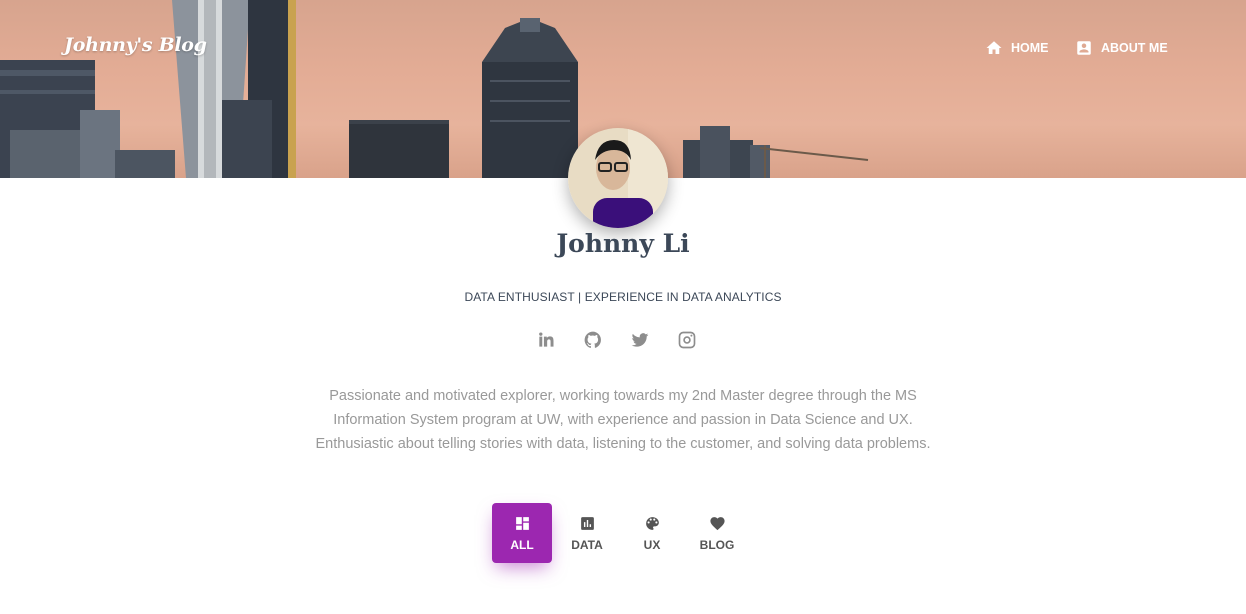  I want to click on github-icon, so click(593, 340).